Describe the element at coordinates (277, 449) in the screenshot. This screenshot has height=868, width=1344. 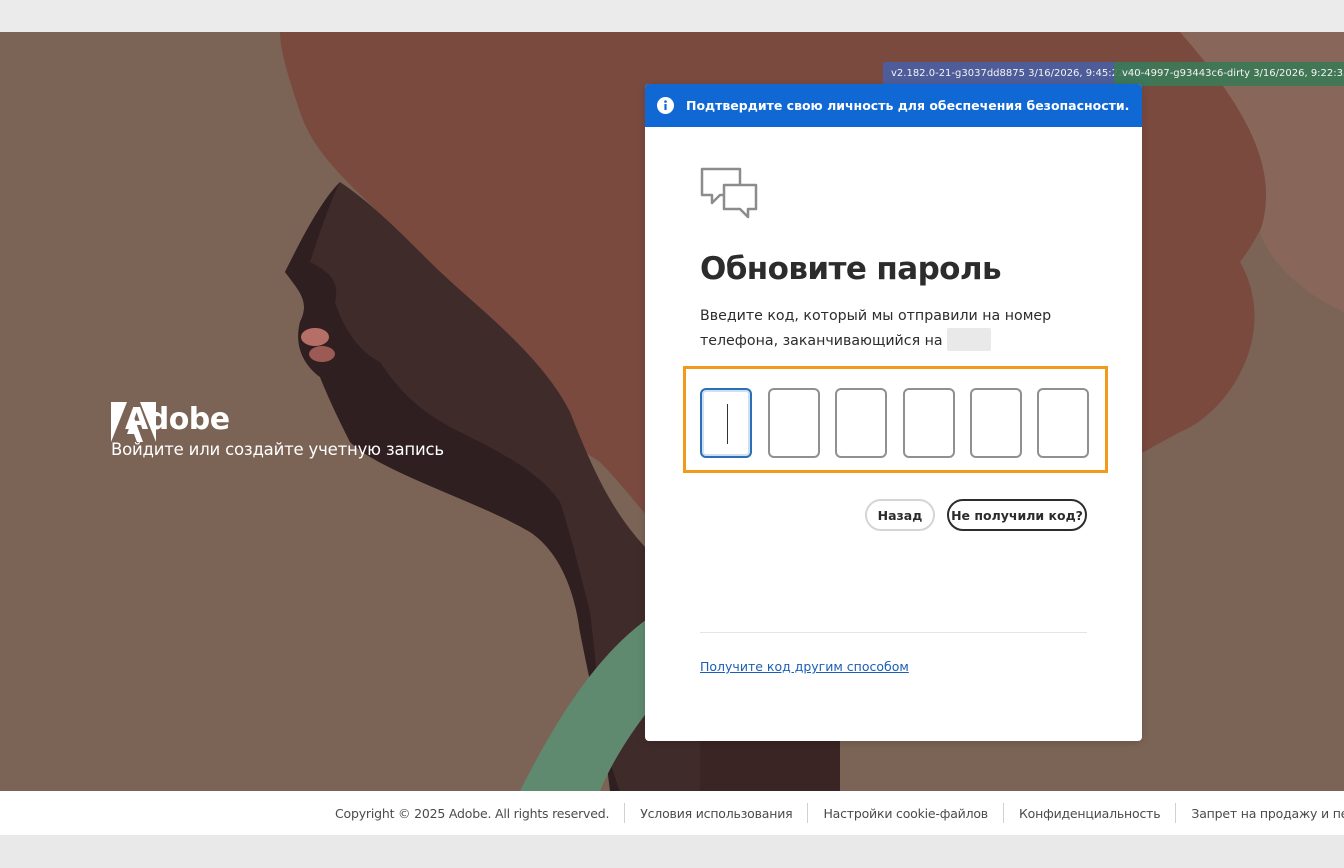
I see `brand-tagline: Войдите или создайте учетную запись` at that location.